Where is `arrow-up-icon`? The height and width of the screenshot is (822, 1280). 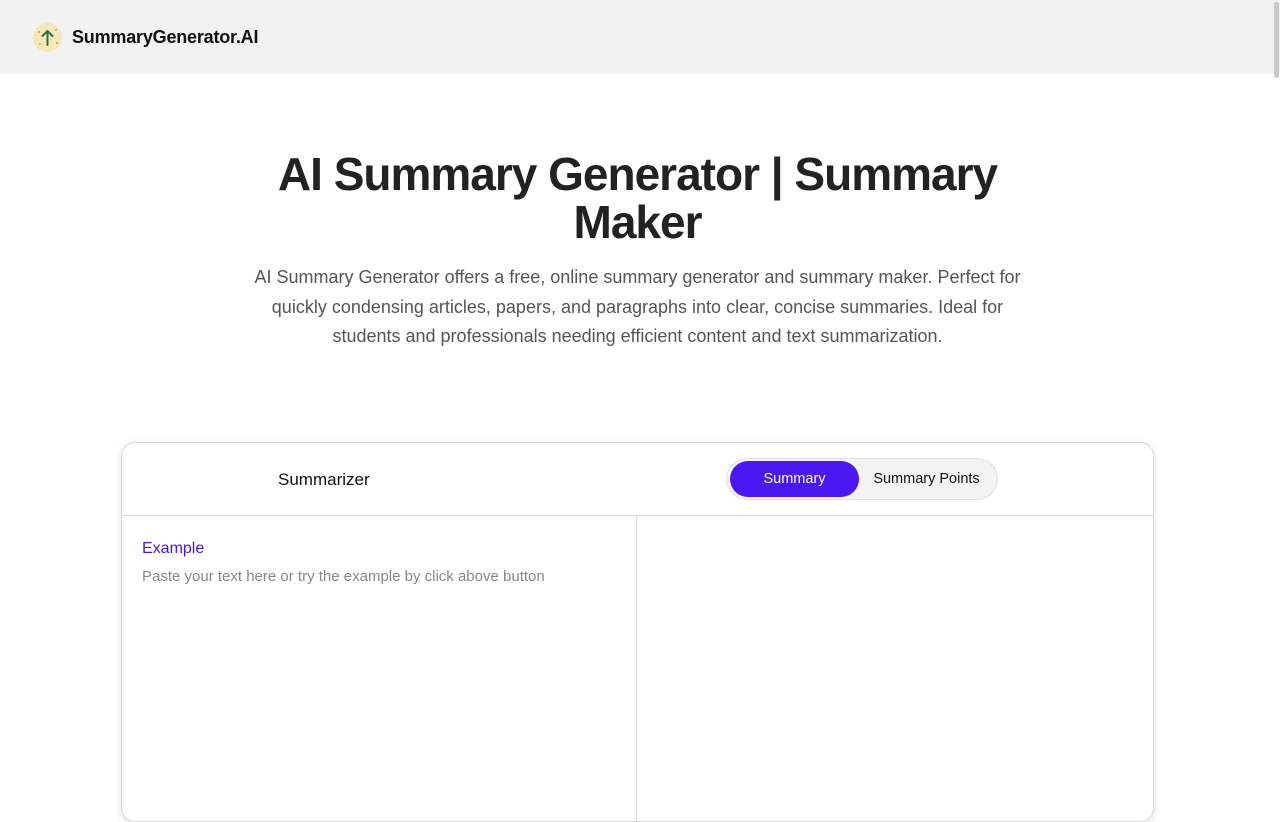 arrow-up-icon is located at coordinates (47, 37).